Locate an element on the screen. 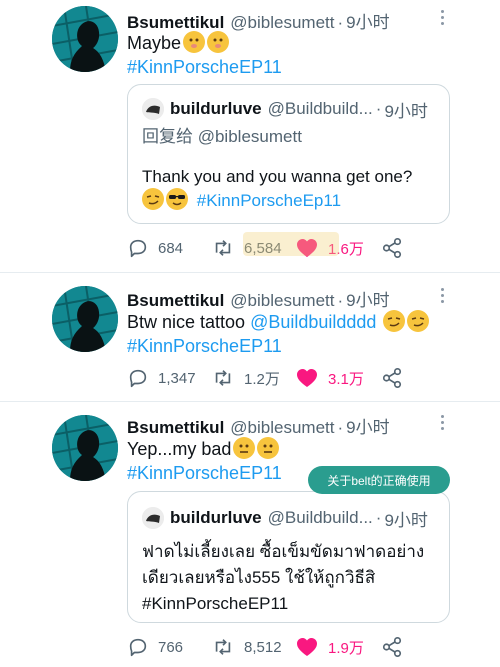 This screenshot has height=667, width=500. like-count: 1.9万 is located at coordinates (346, 648).